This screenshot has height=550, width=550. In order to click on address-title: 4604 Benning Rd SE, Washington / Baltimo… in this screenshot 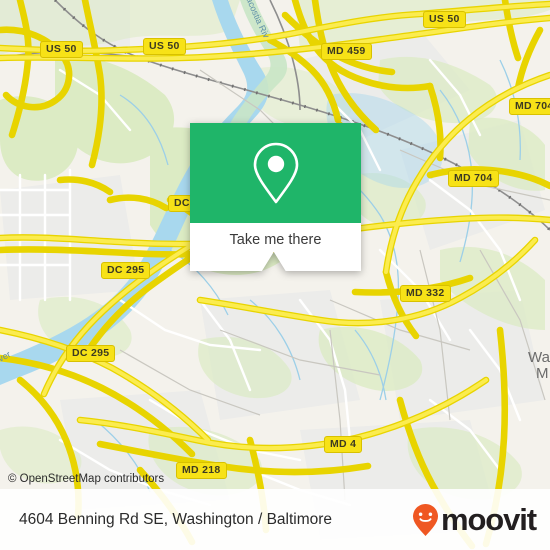, I will do `click(176, 519)`.